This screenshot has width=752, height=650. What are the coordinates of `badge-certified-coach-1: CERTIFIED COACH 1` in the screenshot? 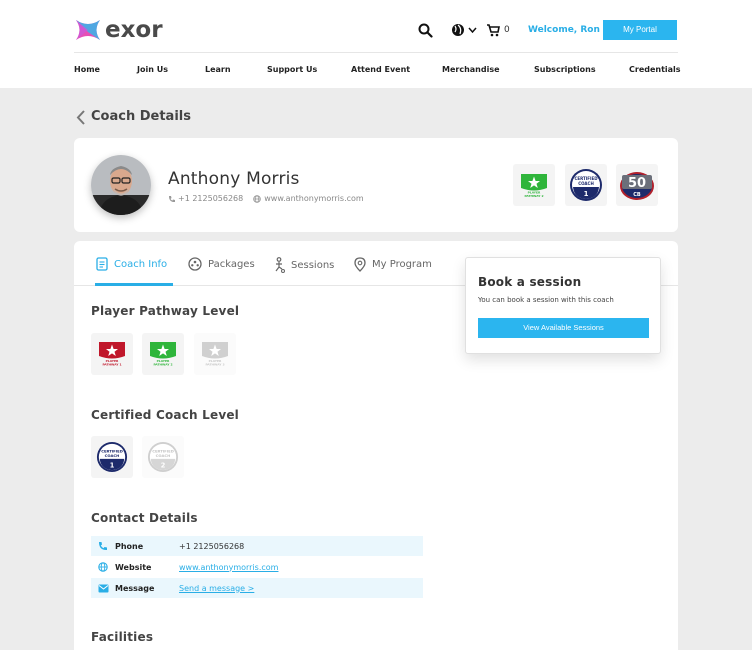 It's located at (586, 185).